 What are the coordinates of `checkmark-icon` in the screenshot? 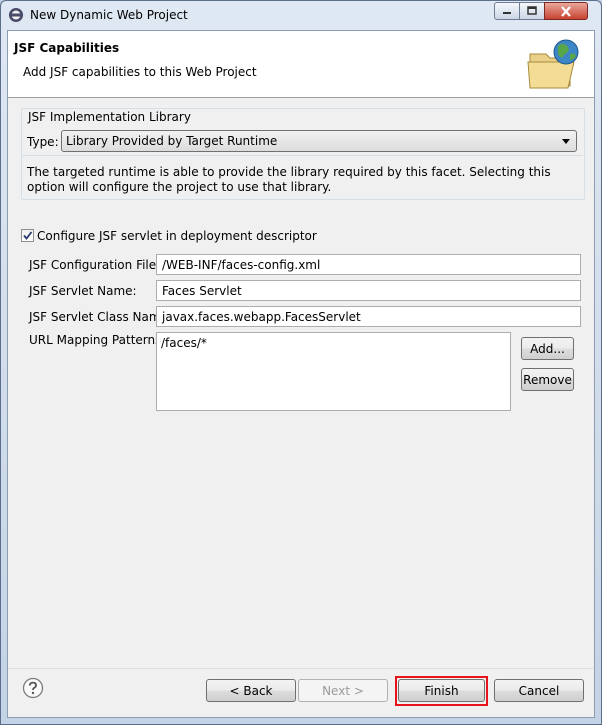 It's located at (28, 235).